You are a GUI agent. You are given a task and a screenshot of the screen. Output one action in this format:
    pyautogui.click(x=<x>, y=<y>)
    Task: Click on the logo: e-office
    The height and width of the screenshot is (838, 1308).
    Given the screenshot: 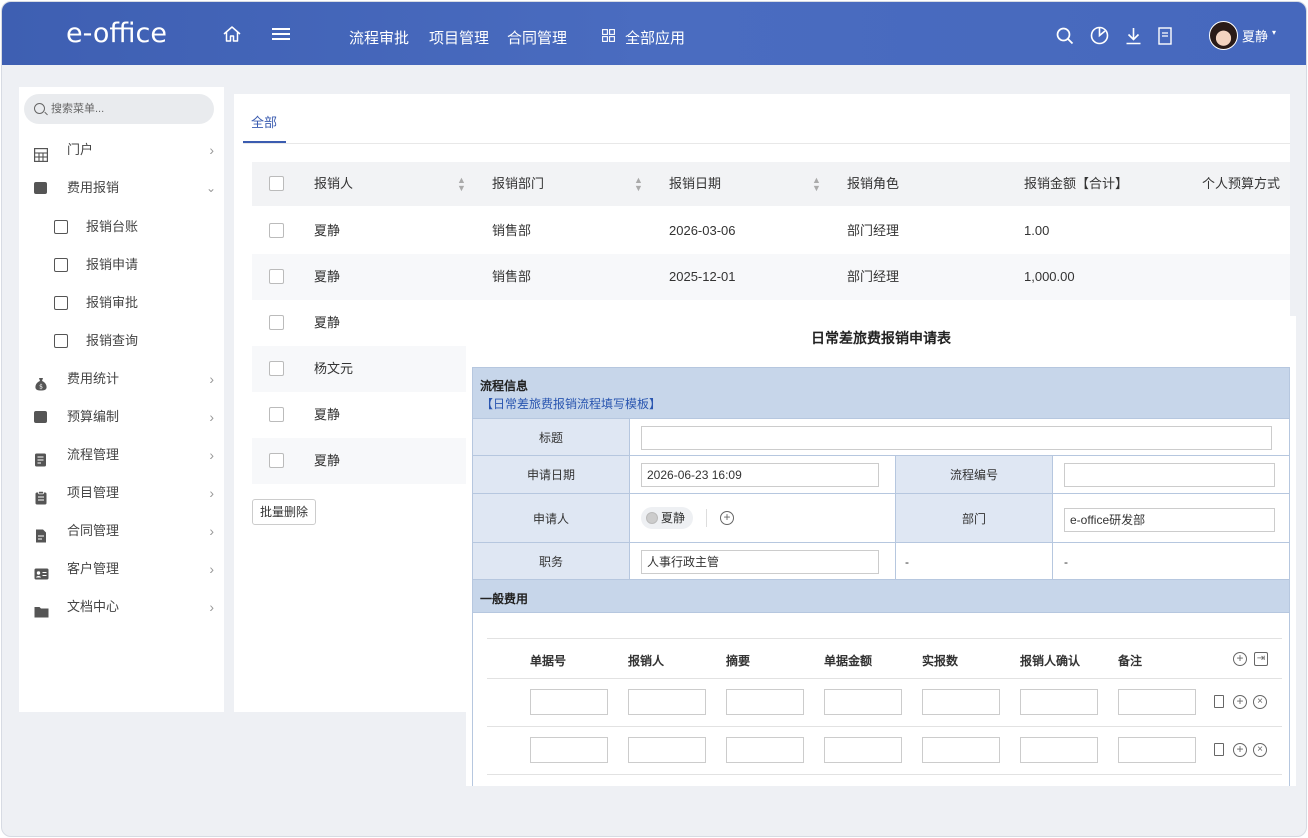 What is the action you would take?
    pyautogui.click(x=116, y=33)
    